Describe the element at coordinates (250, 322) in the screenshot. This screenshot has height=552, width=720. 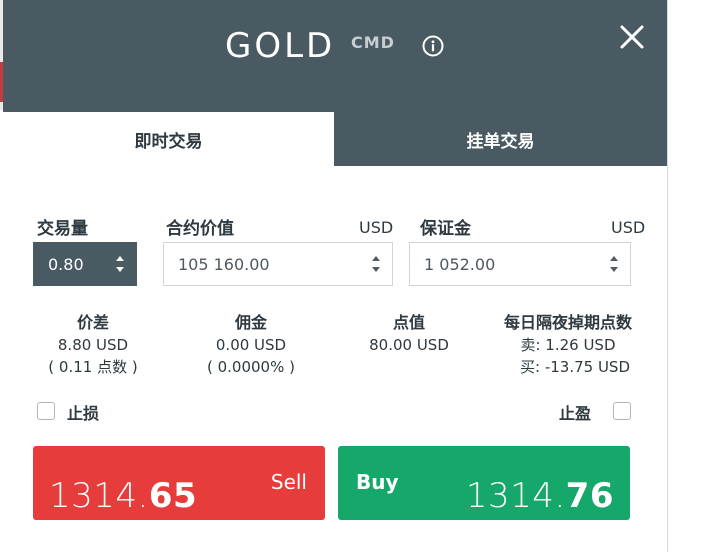
I see `commission-title: 佣金` at that location.